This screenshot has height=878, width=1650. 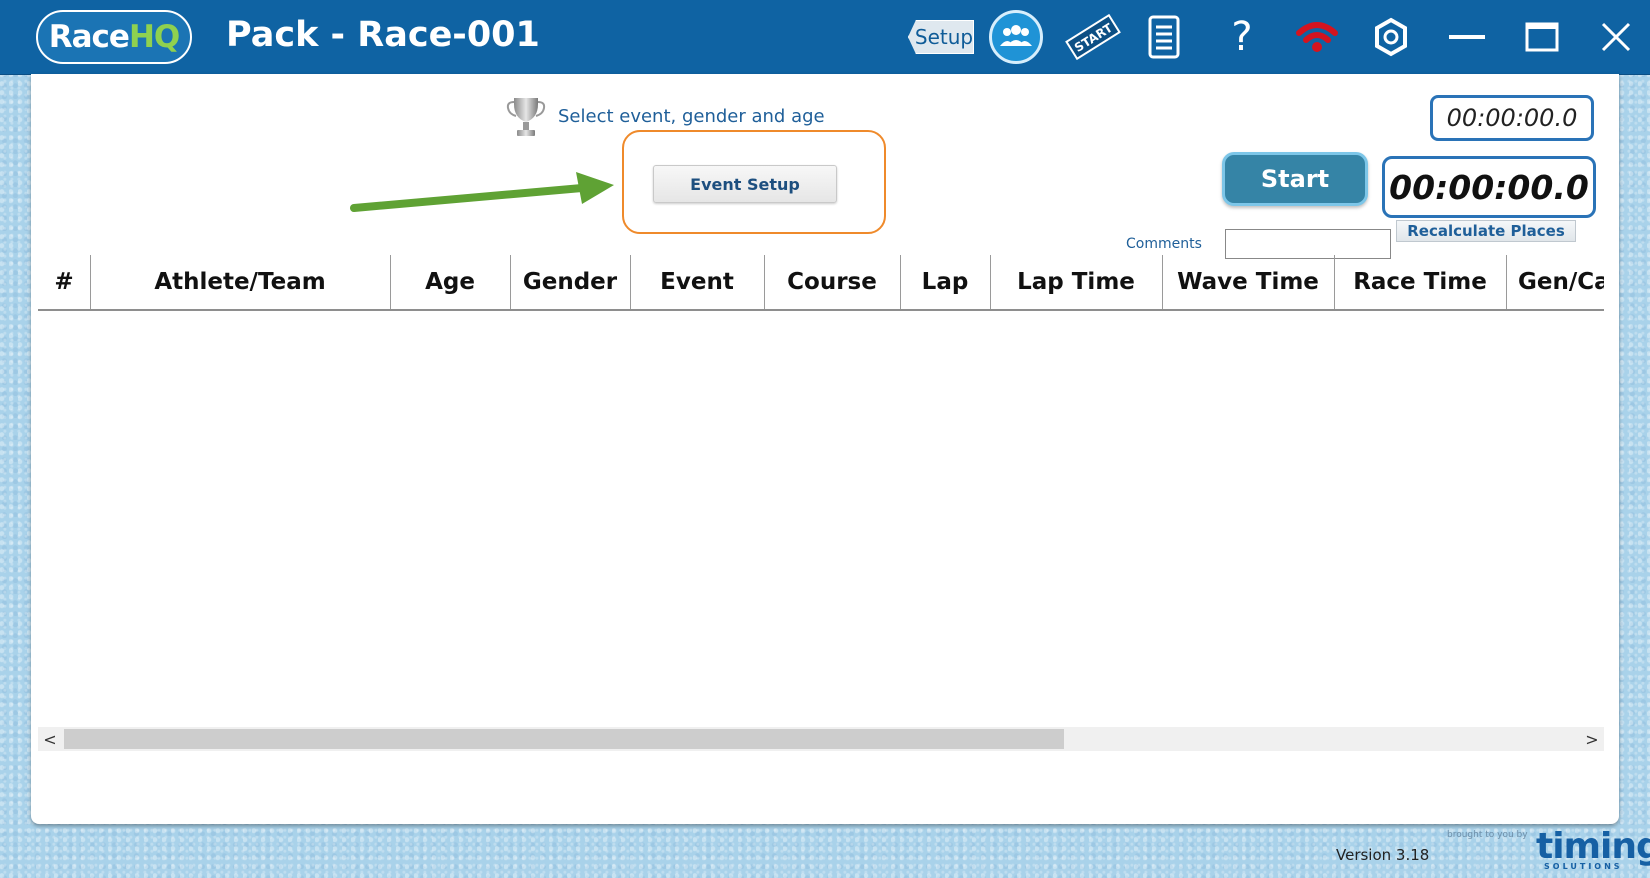 What do you see at coordinates (450, 282) in the screenshot?
I see `column-header-age: Age` at bounding box center [450, 282].